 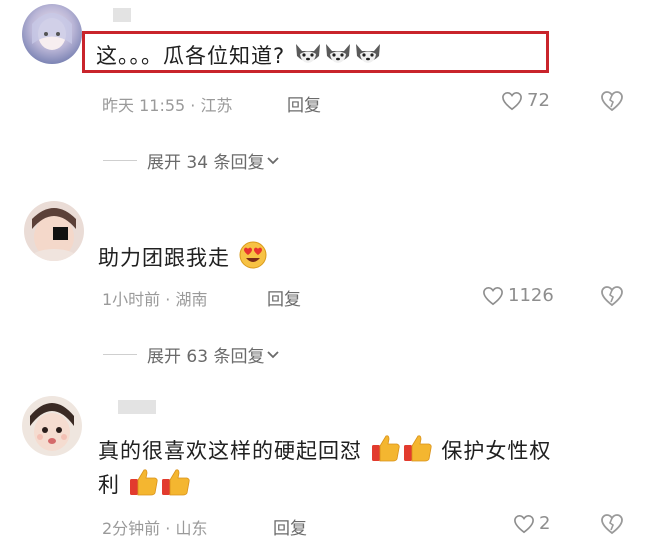 I want to click on comment-text-line1: 真的很喜欢这样的硬起回怼, so click(x=230, y=451).